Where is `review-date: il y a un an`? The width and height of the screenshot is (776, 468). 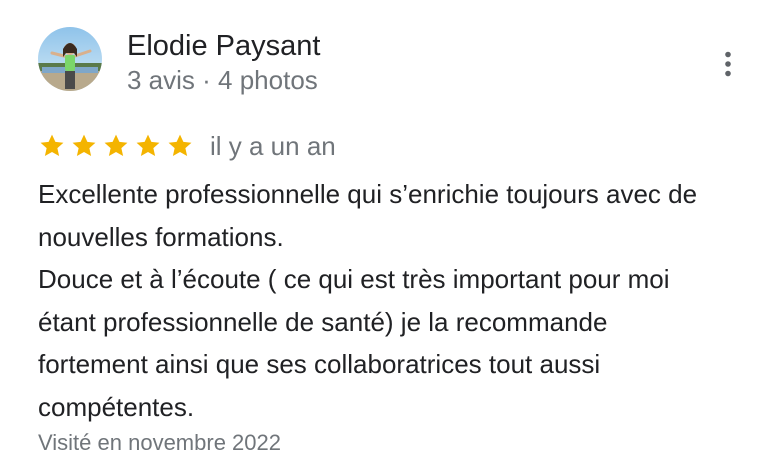
review-date: il y a un an is located at coordinates (273, 146).